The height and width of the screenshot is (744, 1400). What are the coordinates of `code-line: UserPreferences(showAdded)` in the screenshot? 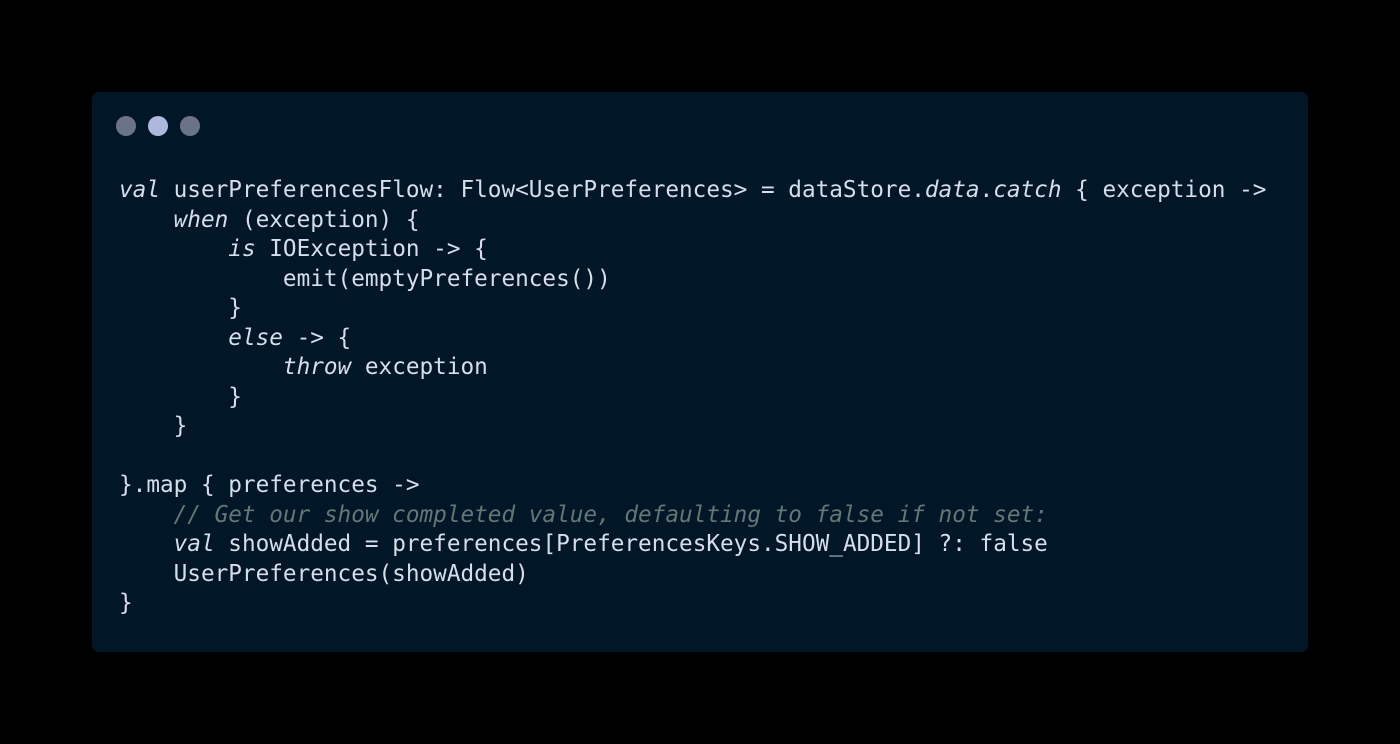 It's located at (692, 575).